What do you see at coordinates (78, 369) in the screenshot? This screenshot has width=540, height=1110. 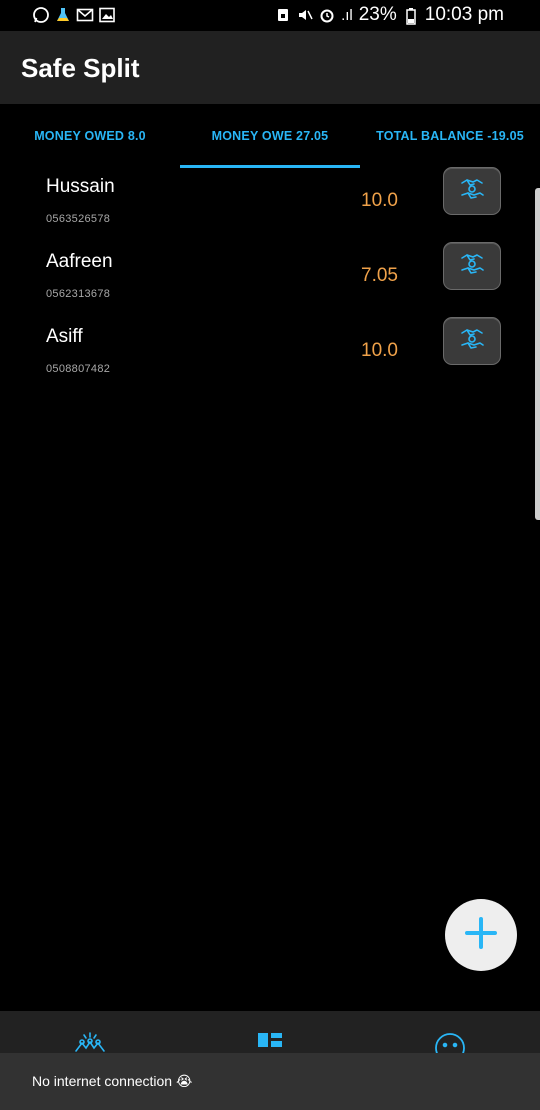 I see `contact-phone: 0508807482` at bounding box center [78, 369].